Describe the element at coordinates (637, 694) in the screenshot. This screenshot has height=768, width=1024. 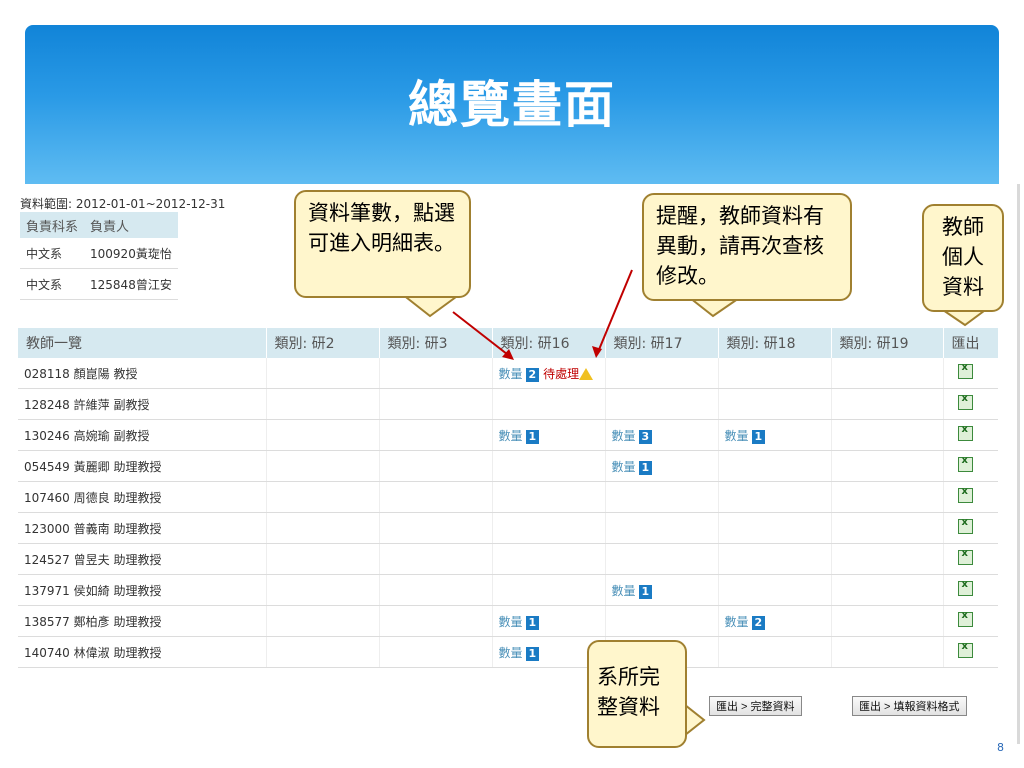
I see `dept-callout: 系所完整資料` at that location.